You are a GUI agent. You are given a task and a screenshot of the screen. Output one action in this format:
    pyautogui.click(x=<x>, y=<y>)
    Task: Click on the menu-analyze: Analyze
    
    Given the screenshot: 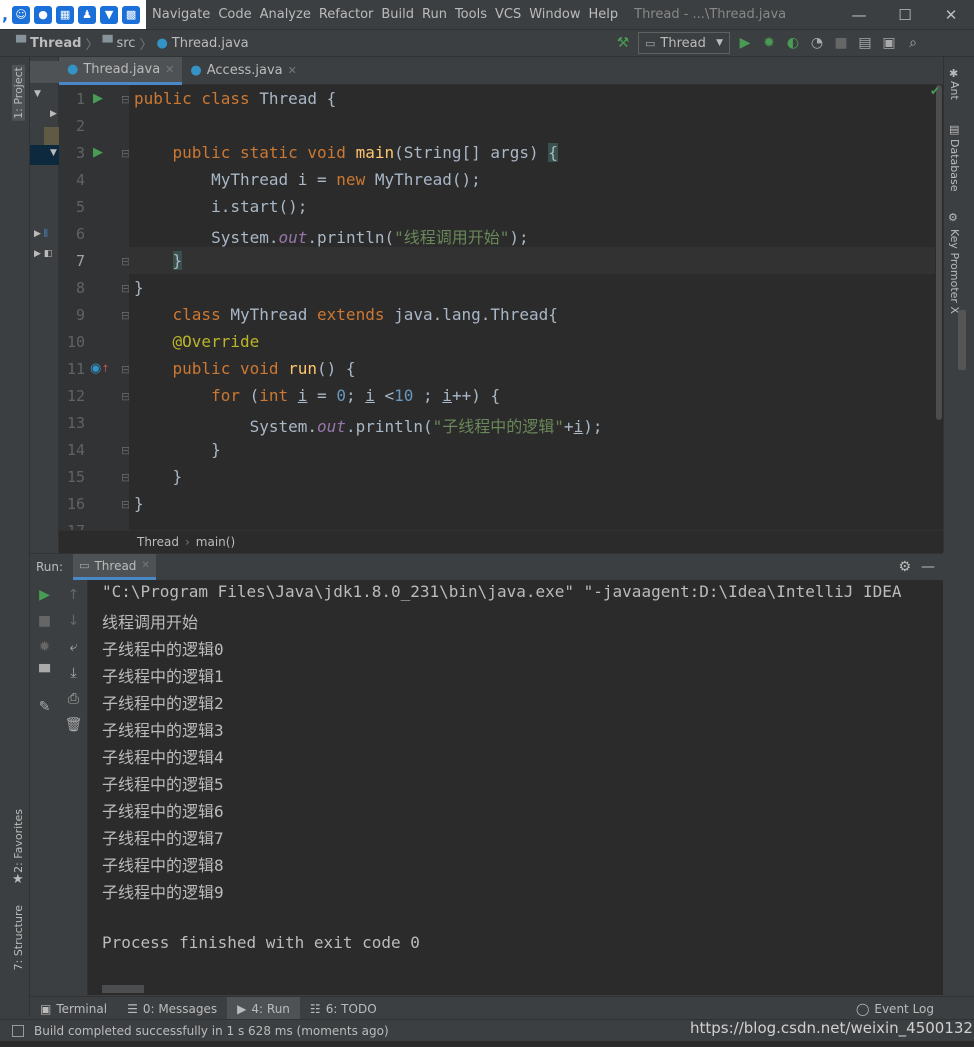 What is the action you would take?
    pyautogui.click(x=285, y=14)
    